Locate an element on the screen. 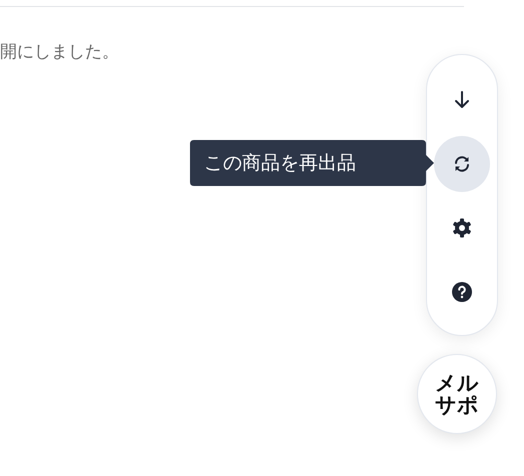 Image resolution: width=524 pixels, height=476 pixels. message-text: 開にしました。 is located at coordinates (59, 52).